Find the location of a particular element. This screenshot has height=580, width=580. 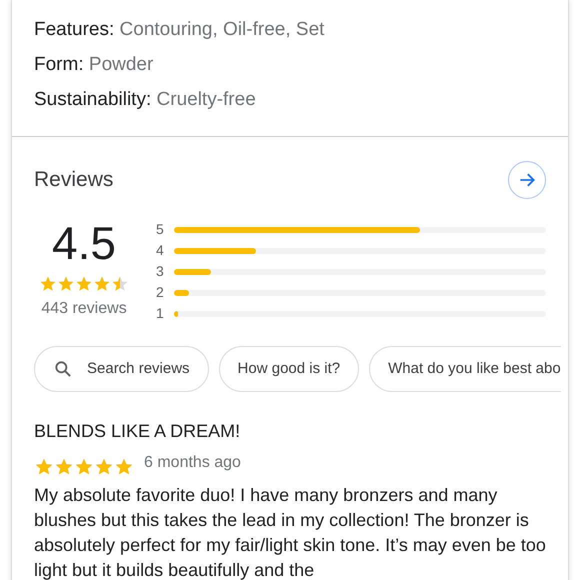

review-title: BLENDS LIKE A DREAM! is located at coordinates (138, 431).